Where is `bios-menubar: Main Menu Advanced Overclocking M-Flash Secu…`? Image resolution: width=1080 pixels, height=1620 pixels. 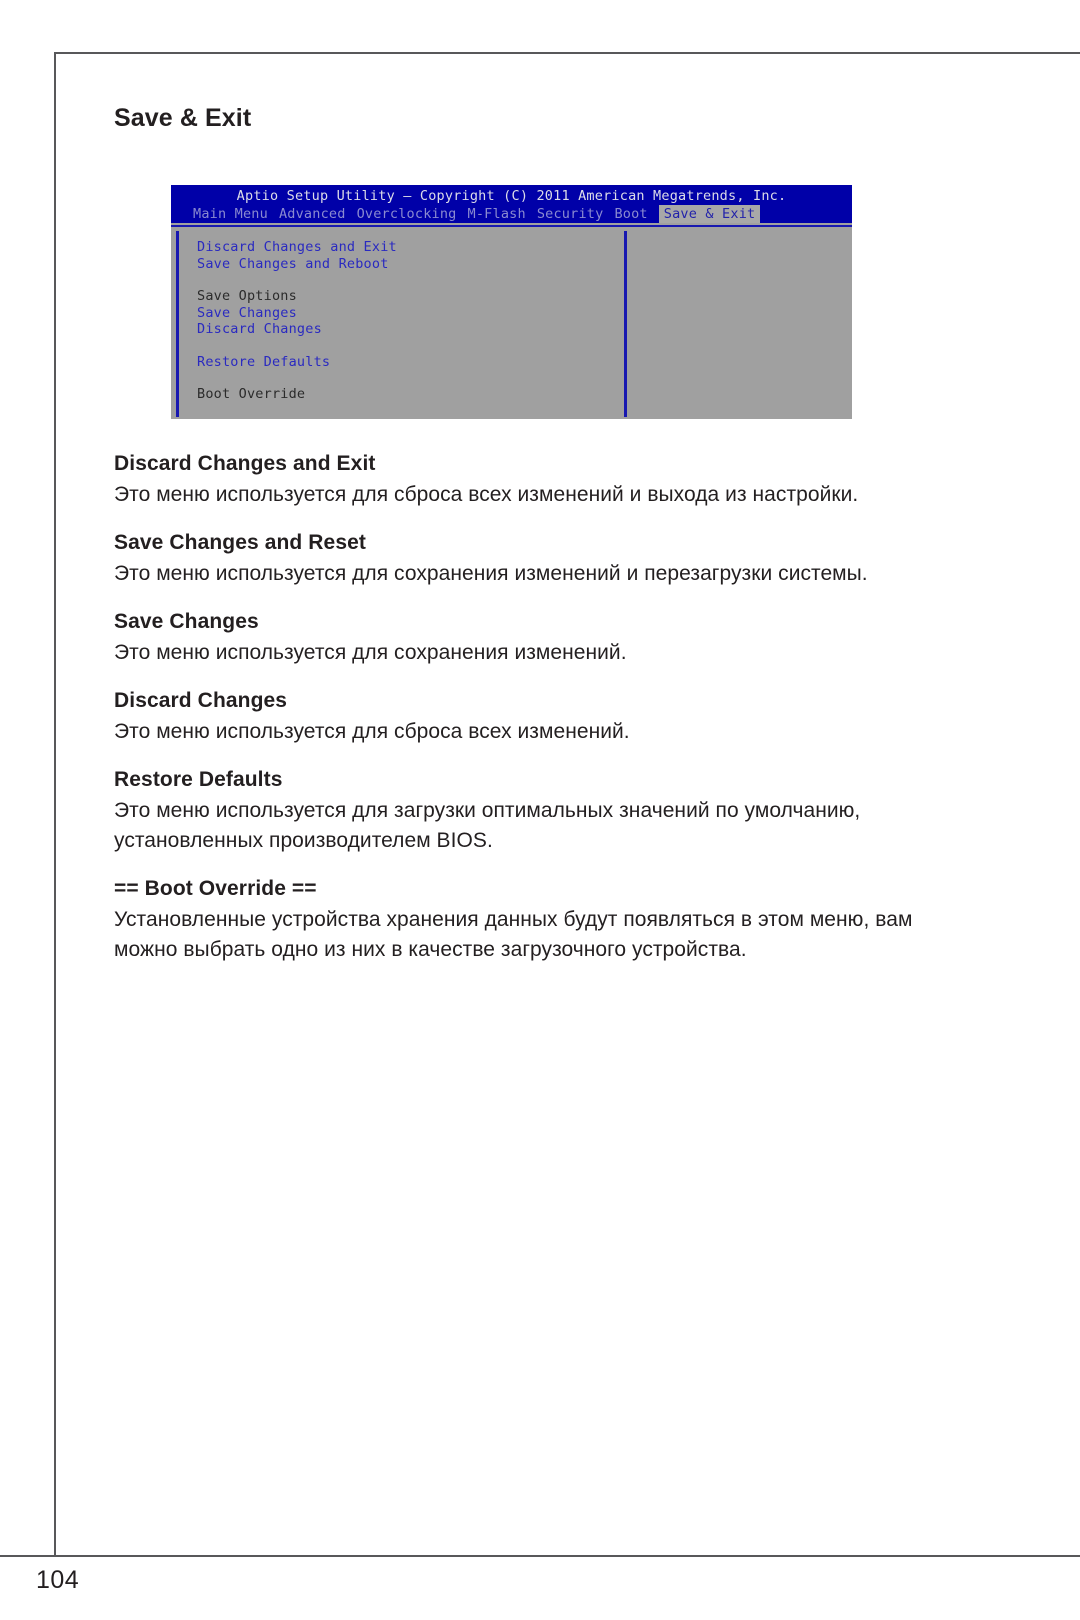 bios-menubar: Main Menu Advanced Overclocking M-Flash Secu… is located at coordinates (477, 214).